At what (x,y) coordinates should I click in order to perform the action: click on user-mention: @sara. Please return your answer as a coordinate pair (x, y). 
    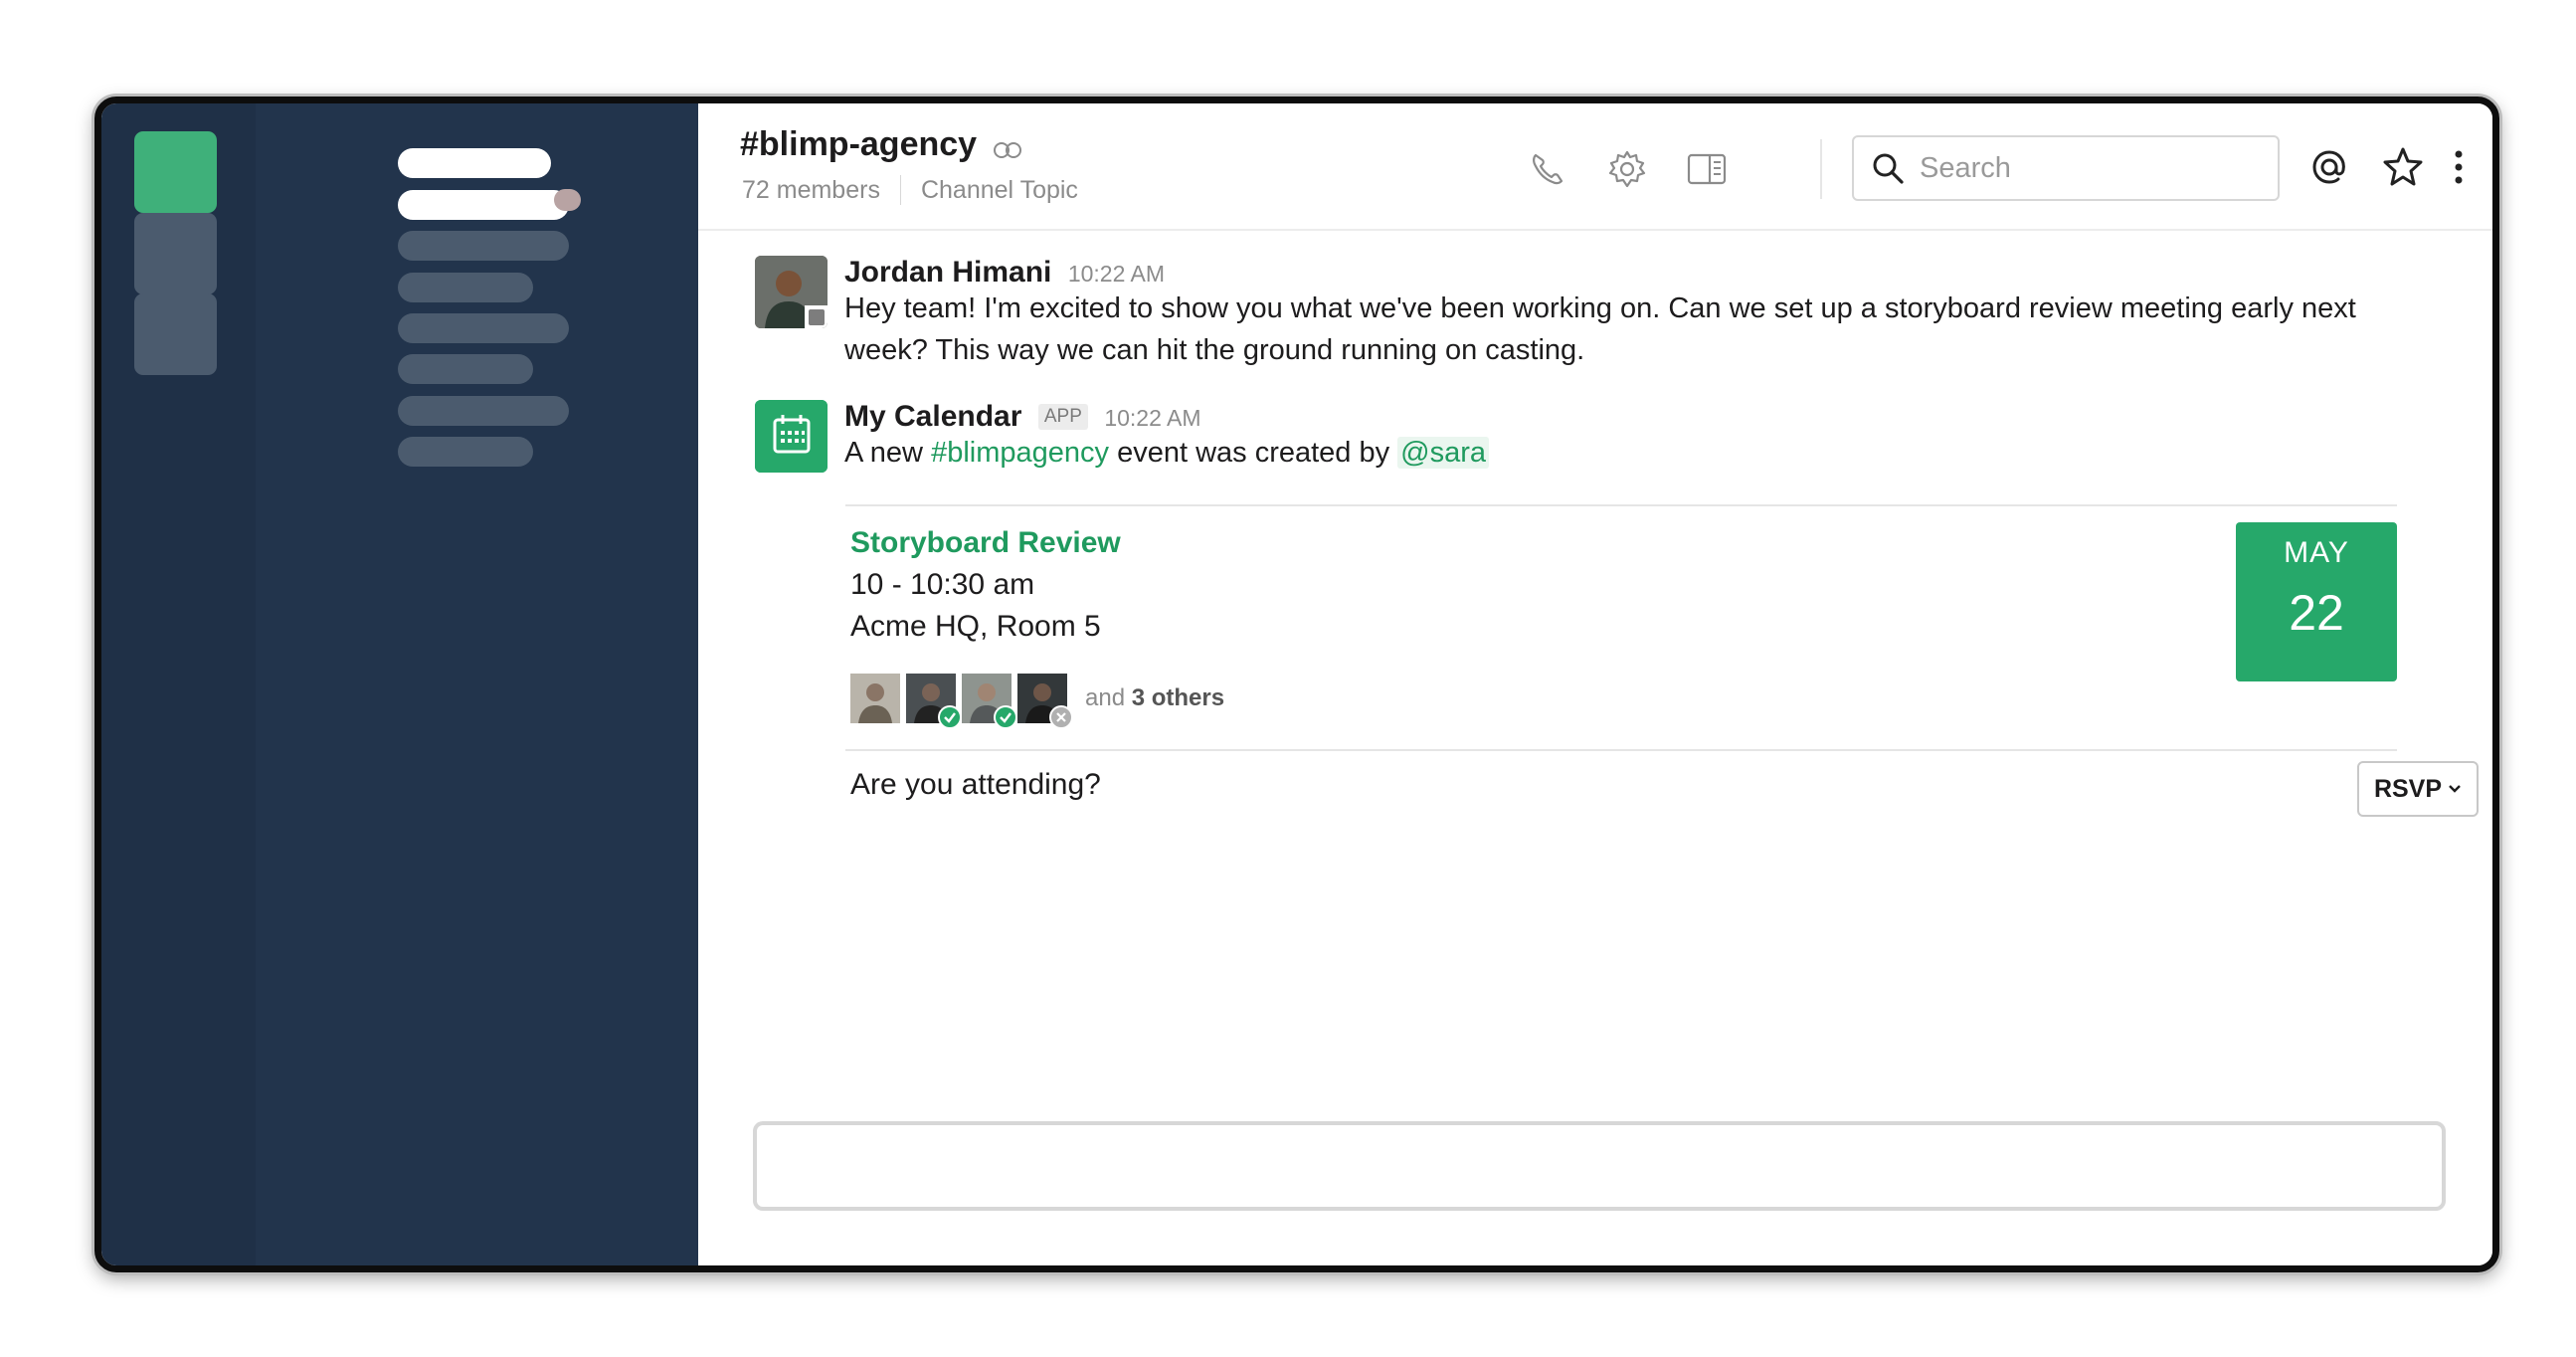
    Looking at the image, I should click on (1443, 453).